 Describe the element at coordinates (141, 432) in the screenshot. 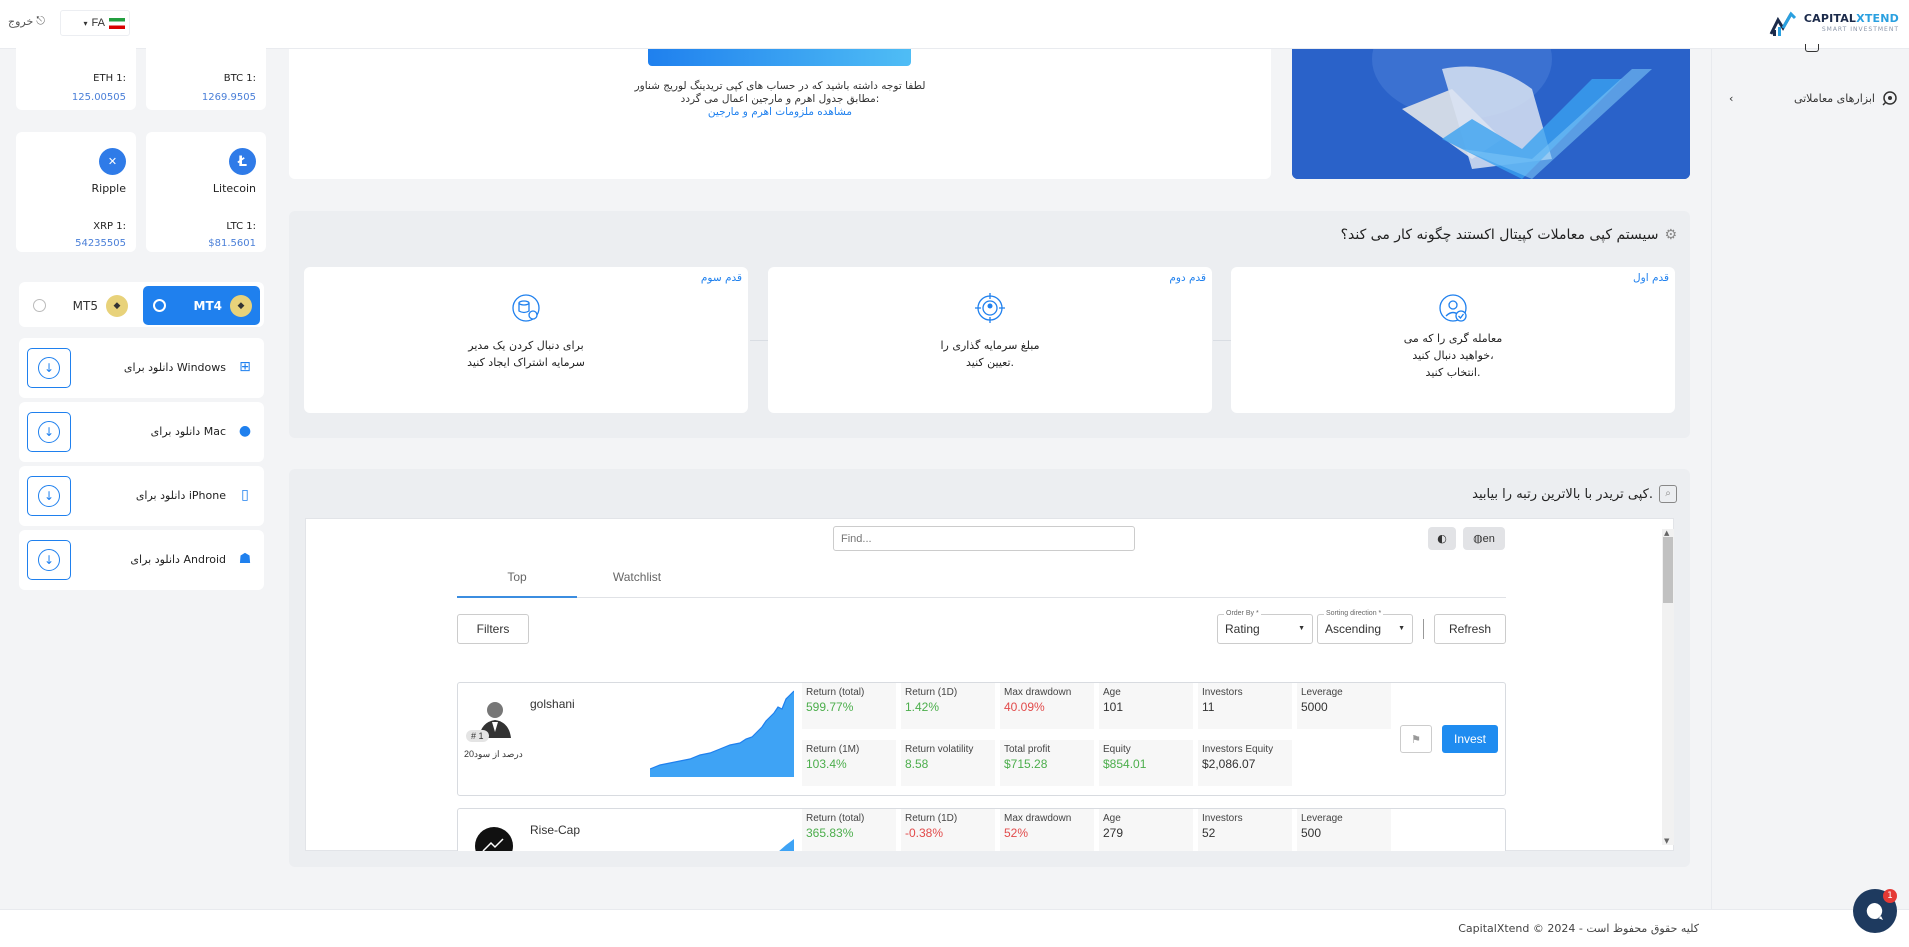

I see `download-mac: ↓ دانلود برای Mac ●` at that location.